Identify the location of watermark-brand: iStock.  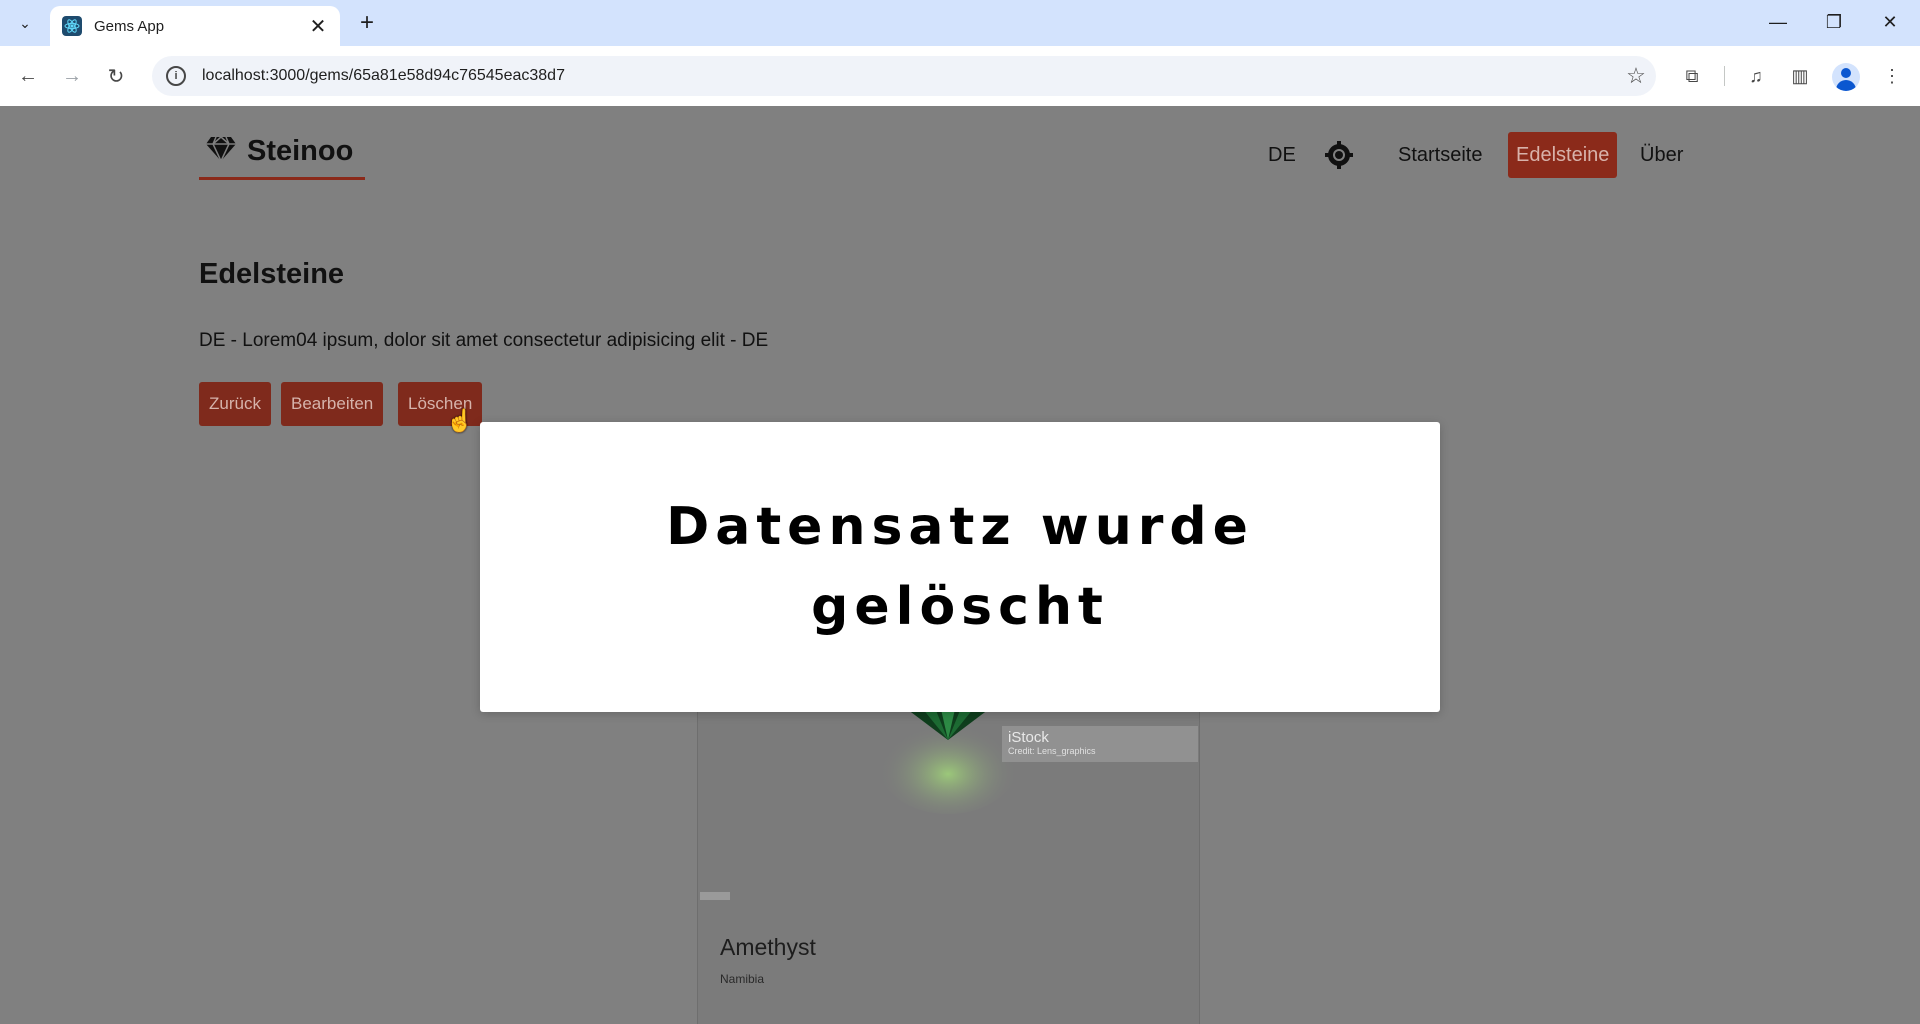
(1028, 737).